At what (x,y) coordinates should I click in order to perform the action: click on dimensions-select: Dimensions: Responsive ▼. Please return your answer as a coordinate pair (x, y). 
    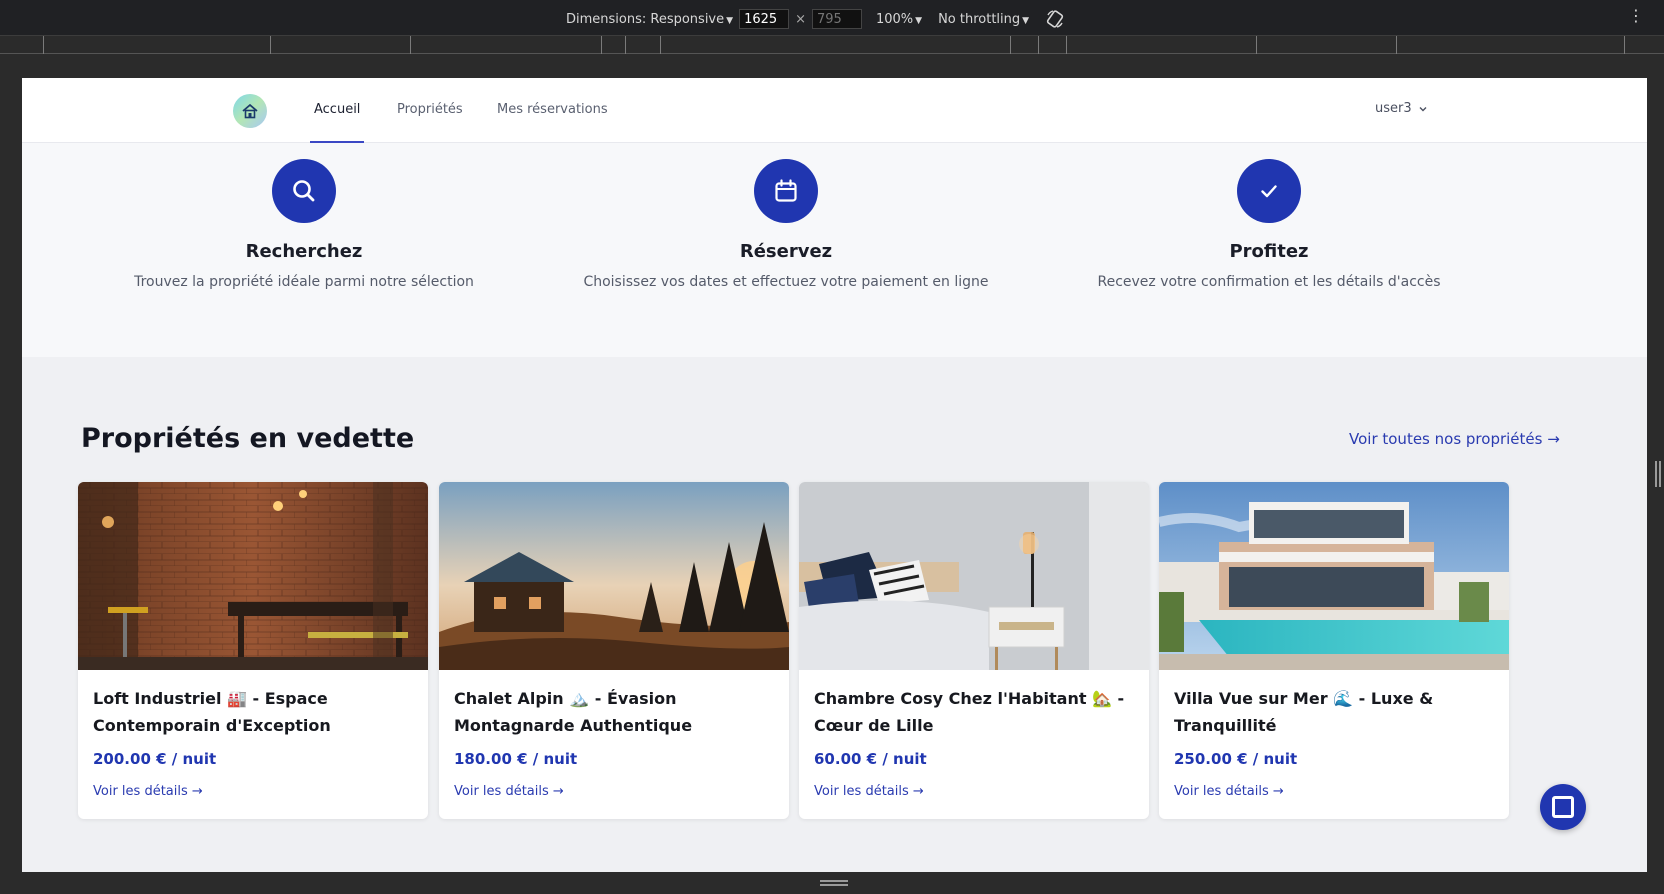
    Looking at the image, I should click on (649, 19).